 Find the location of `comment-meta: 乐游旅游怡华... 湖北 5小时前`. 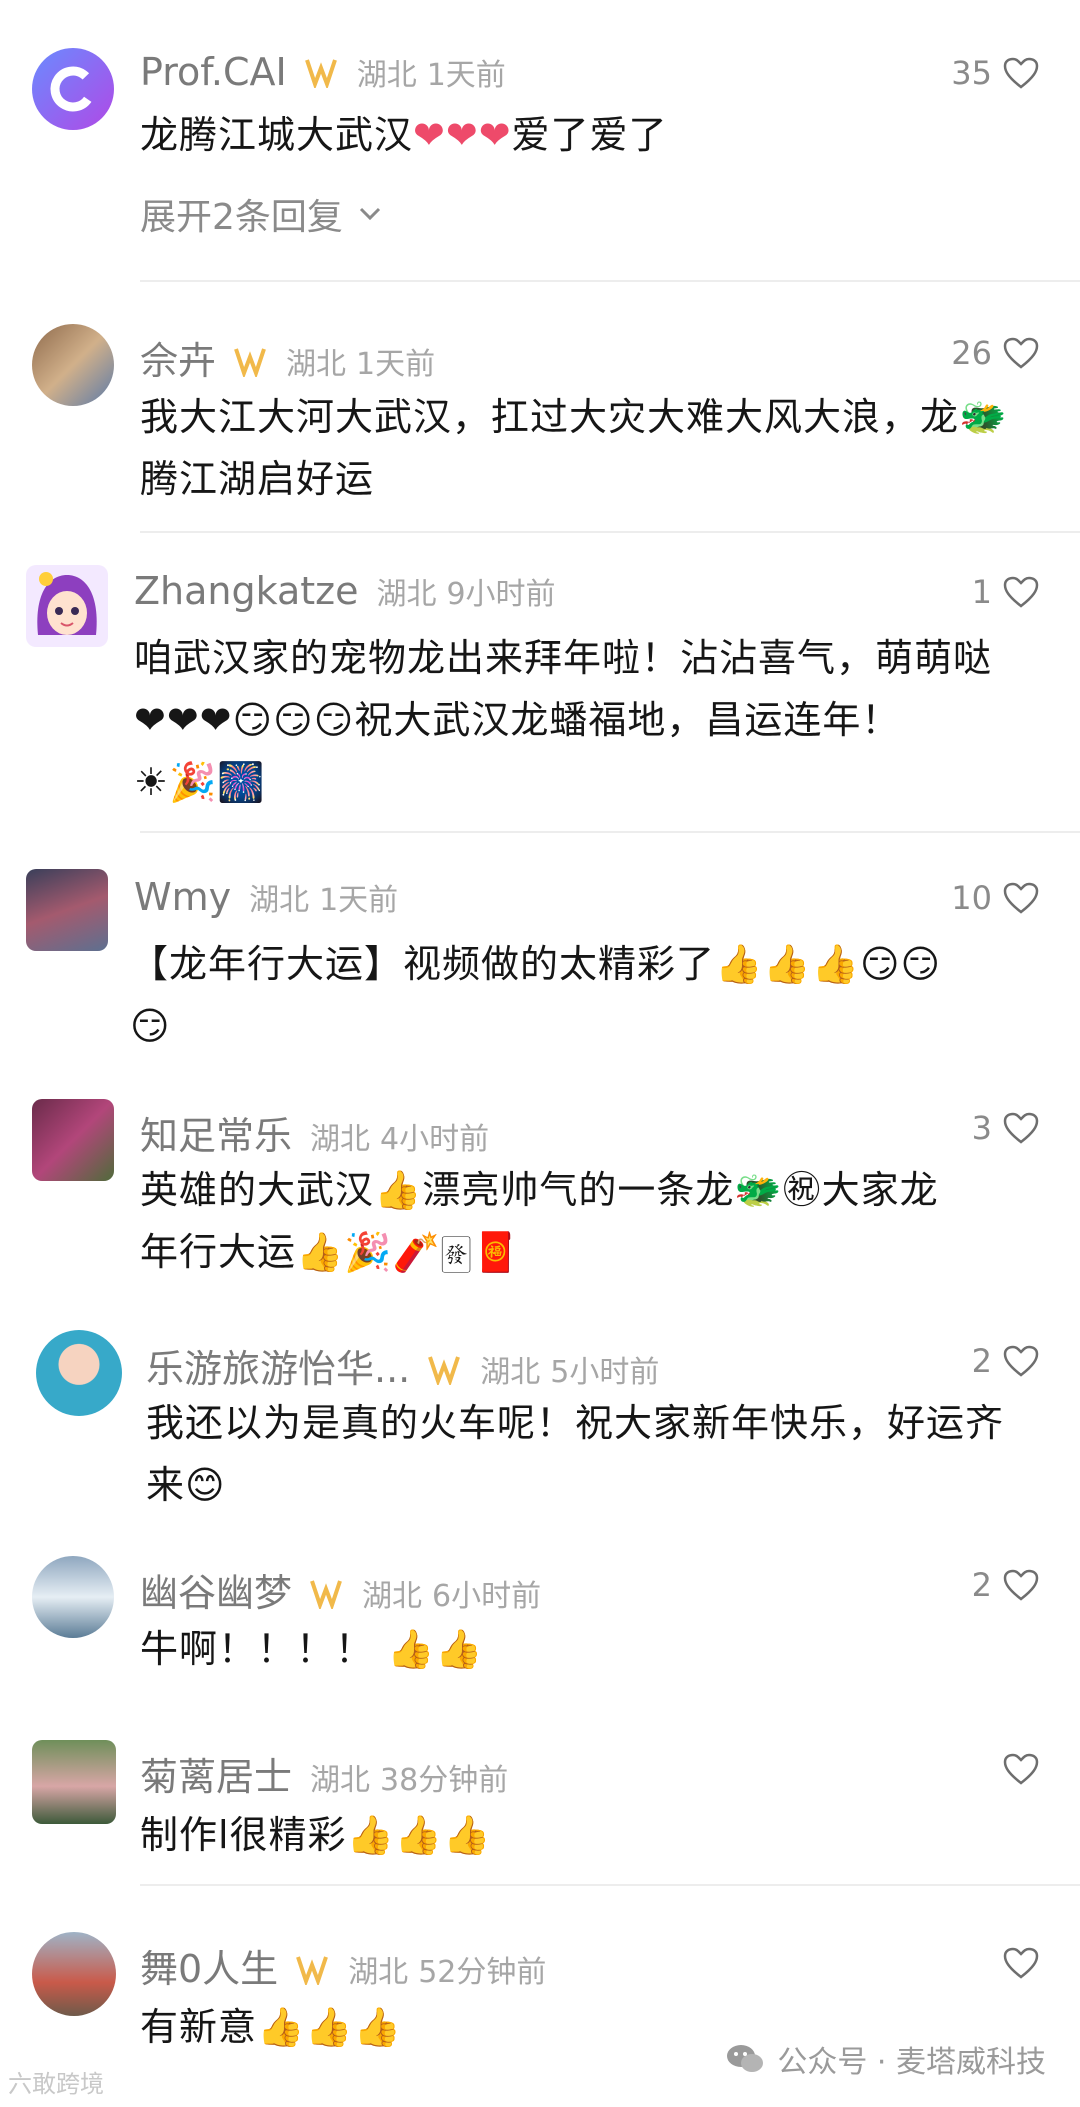

comment-meta: 乐游旅游怡华... 湖北 5小时前 is located at coordinates (407, 1365).